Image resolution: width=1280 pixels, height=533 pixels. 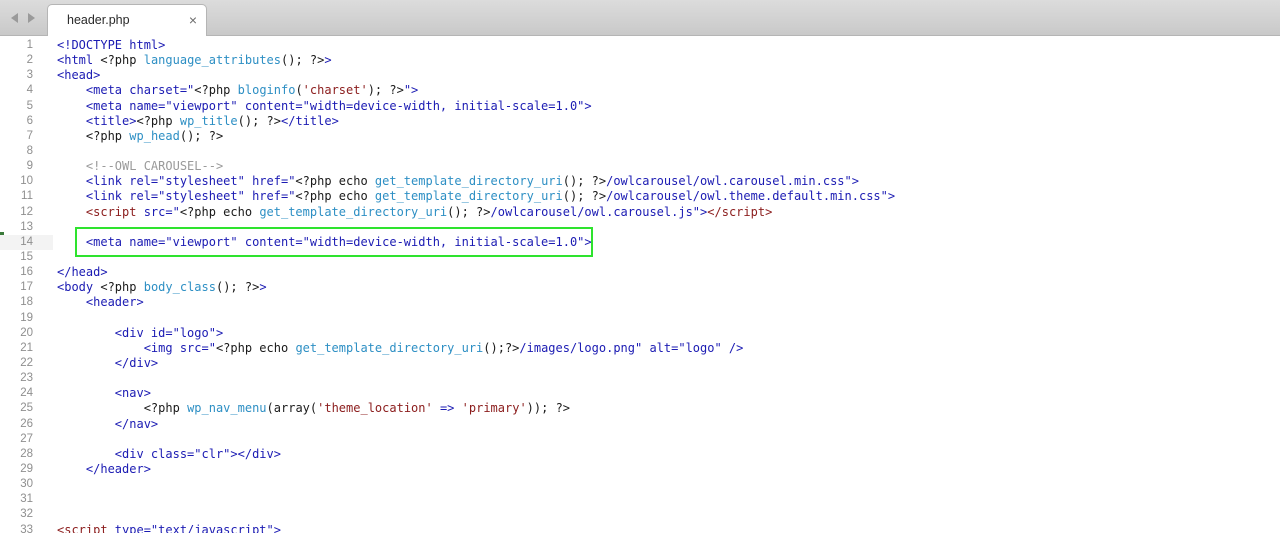 I want to click on line-code: </head>, so click(x=82, y=272).